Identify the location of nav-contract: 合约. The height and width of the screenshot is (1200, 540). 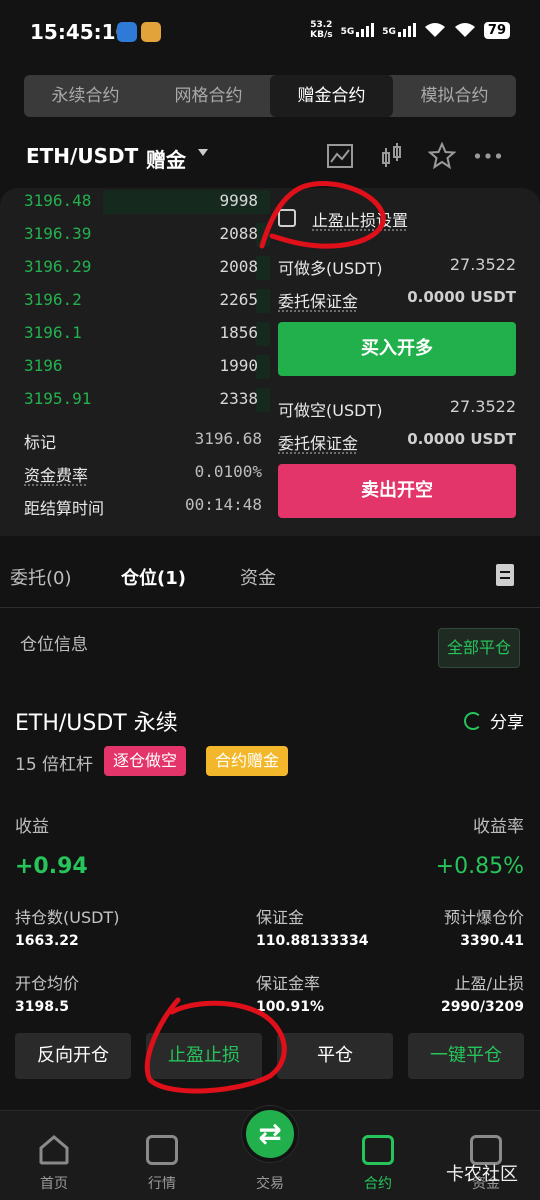
(378, 1155).